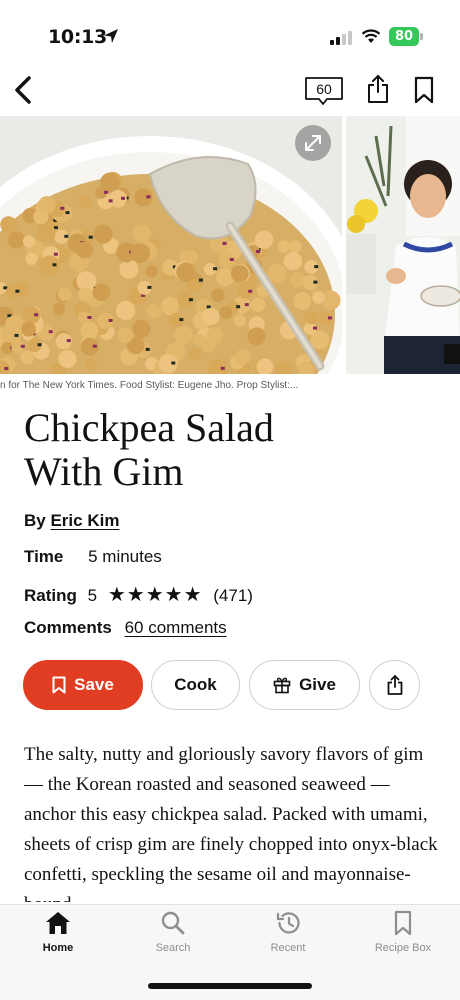 The image size is (460, 1000). What do you see at coordinates (288, 923) in the screenshot?
I see `recent-icon` at bounding box center [288, 923].